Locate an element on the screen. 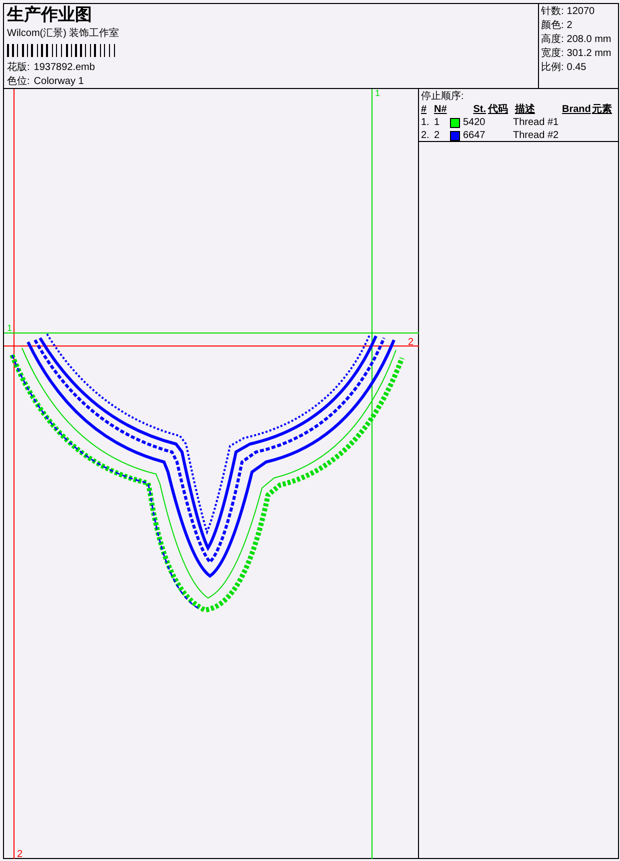  stat-label: 高度: is located at coordinates (552, 40).